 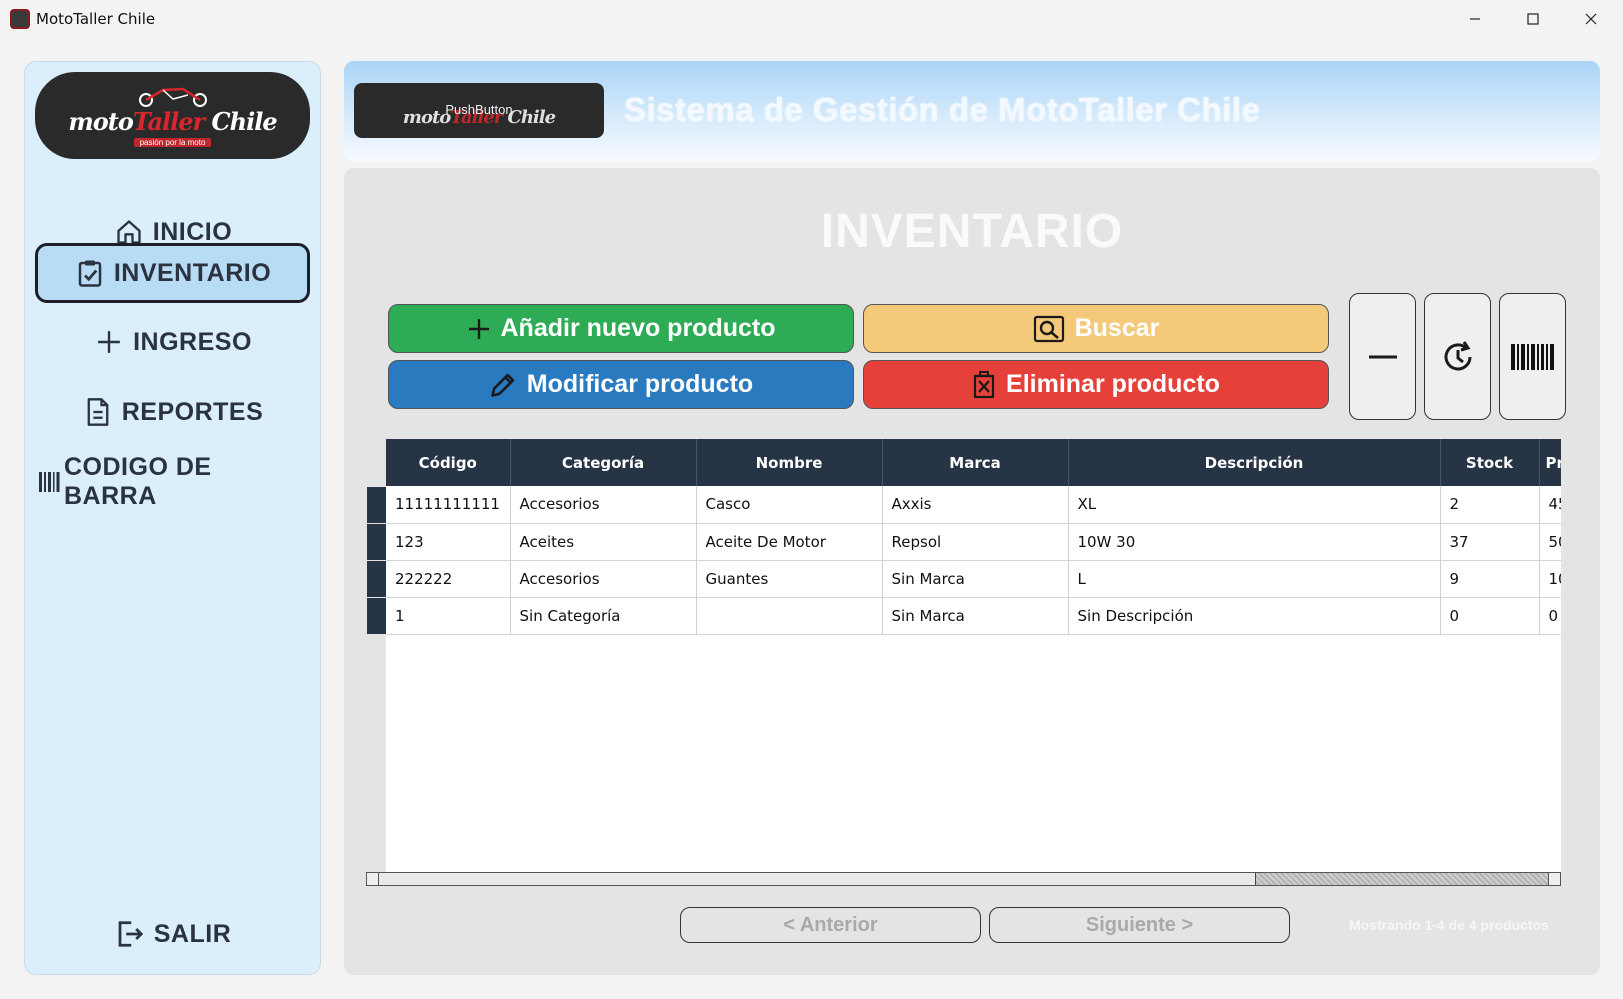 What do you see at coordinates (192, 341) in the screenshot?
I see `nav-label: INGRESO` at bounding box center [192, 341].